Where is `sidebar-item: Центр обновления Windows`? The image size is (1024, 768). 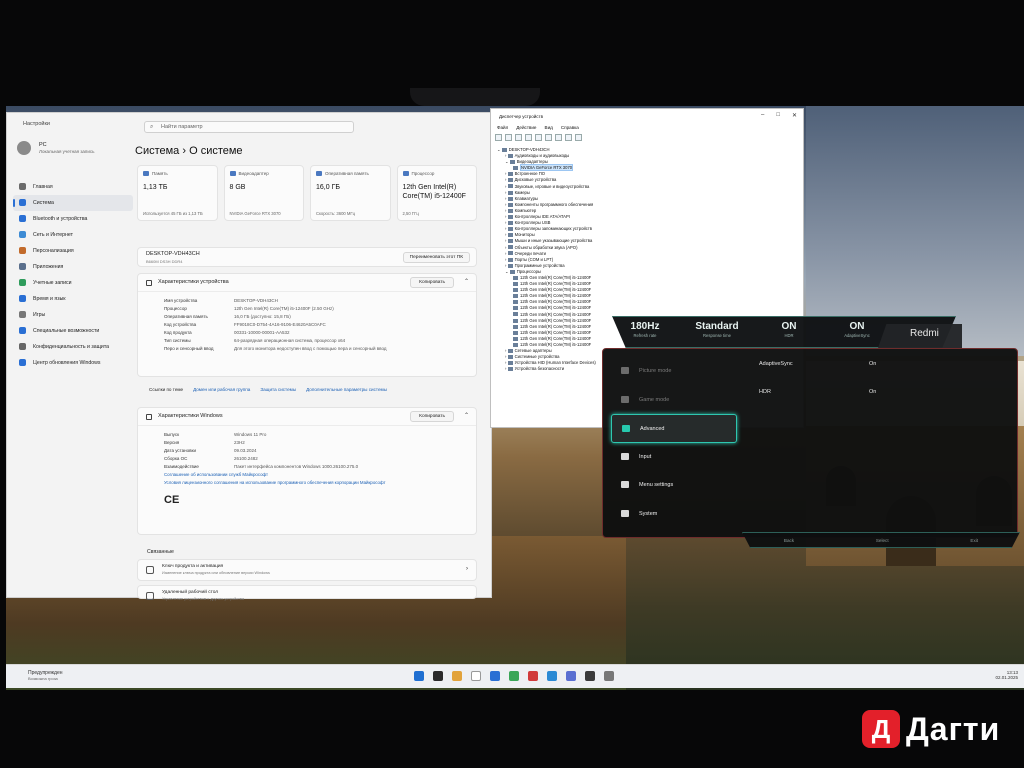 sidebar-item: Центр обновления Windows is located at coordinates (73, 363).